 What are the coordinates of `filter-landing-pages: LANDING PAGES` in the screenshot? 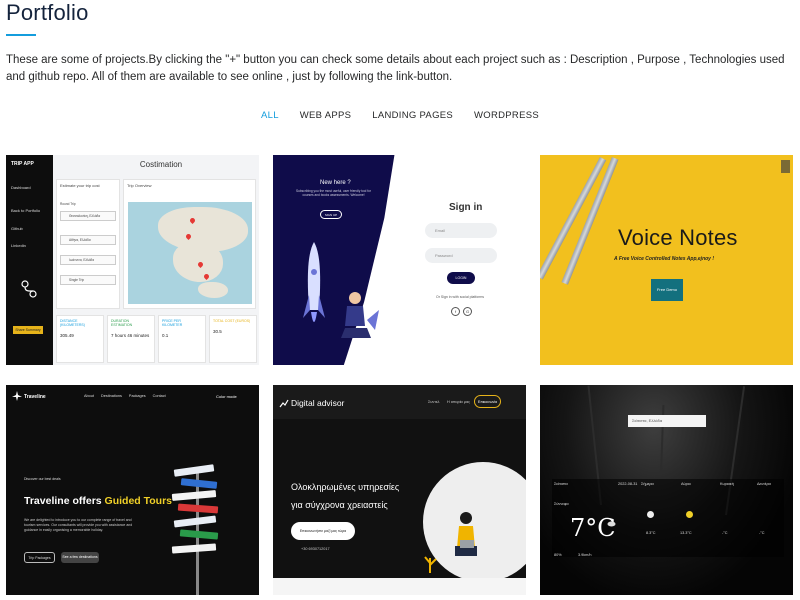 It's located at (412, 115).